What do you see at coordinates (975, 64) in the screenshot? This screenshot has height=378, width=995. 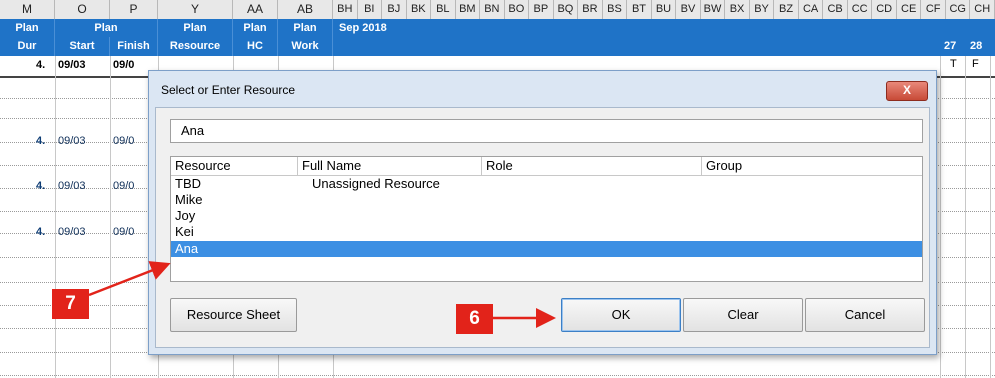 I see `day-letter: F` at bounding box center [975, 64].